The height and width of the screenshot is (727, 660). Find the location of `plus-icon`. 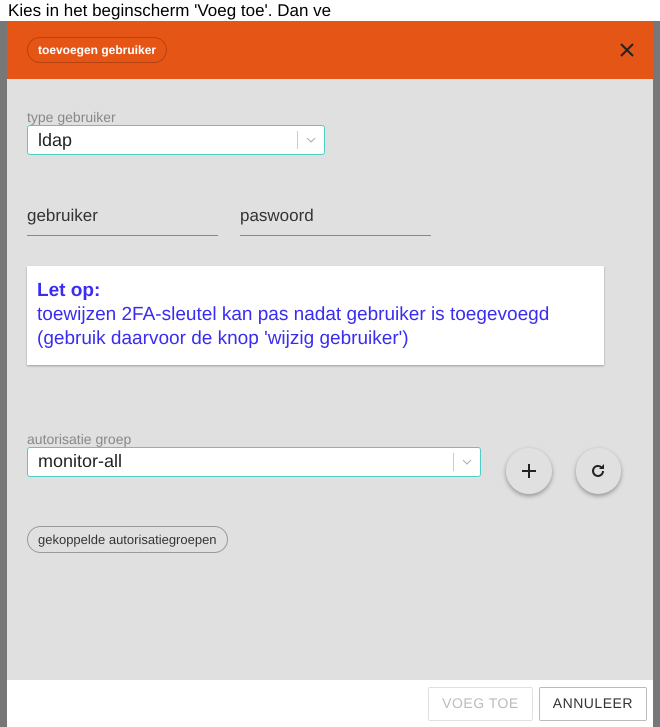

plus-icon is located at coordinates (528, 470).